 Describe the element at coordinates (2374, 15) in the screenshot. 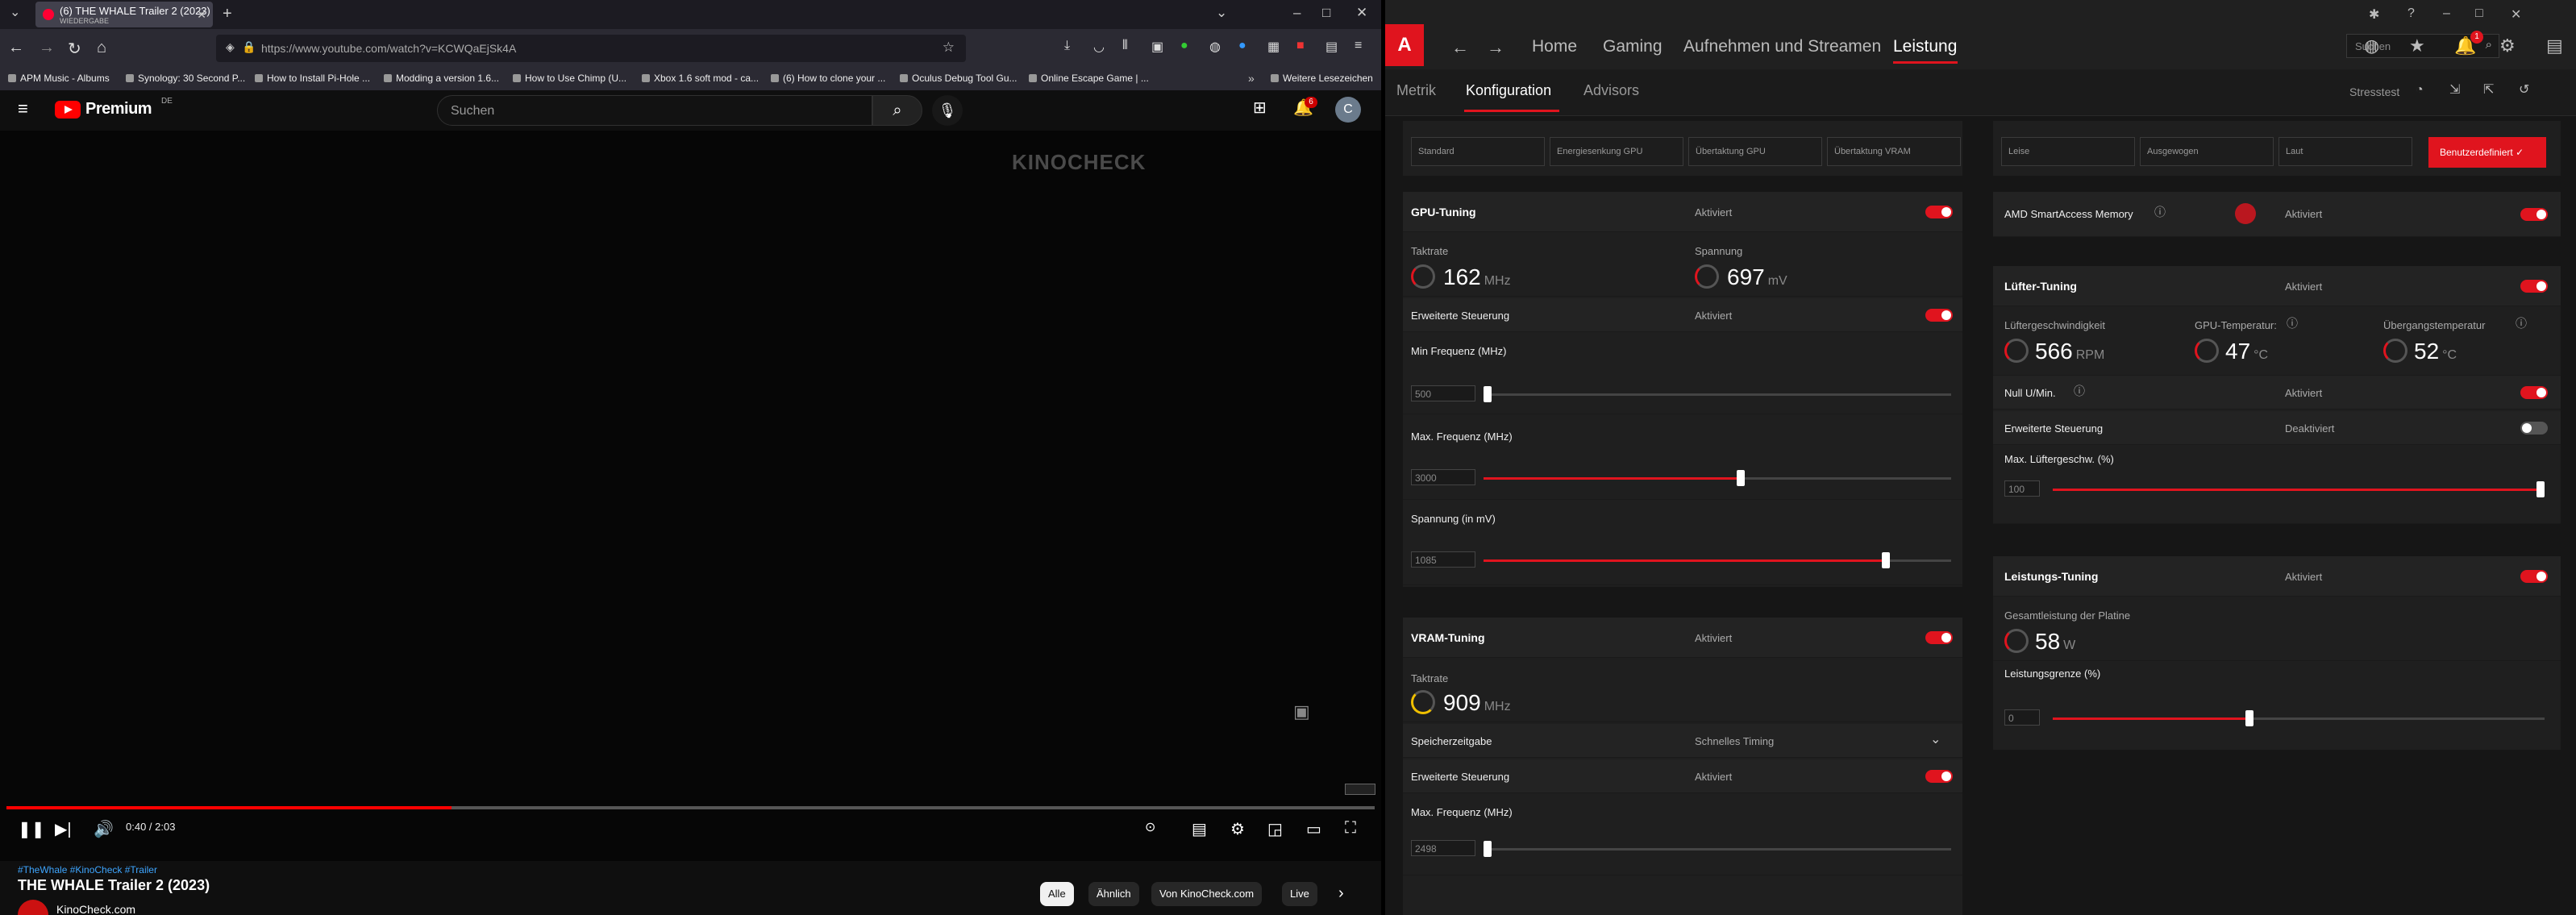

I see `bug-report-icon: ✱` at that location.